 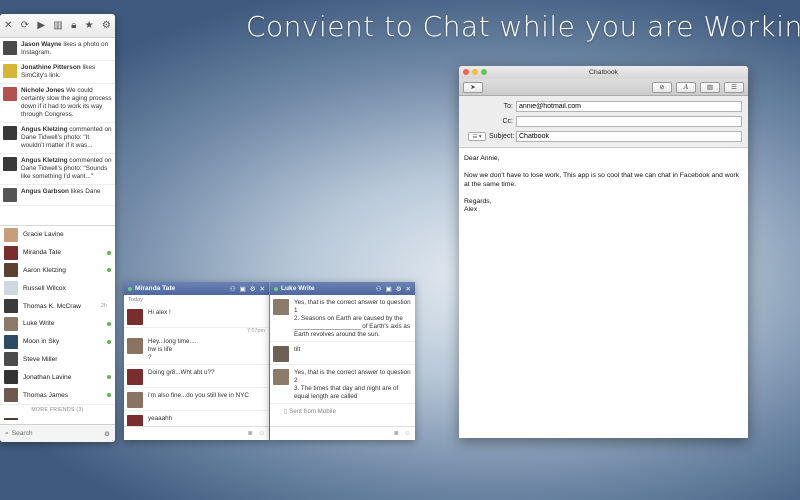 I want to click on attach-button: ⊘, so click(x=662, y=87).